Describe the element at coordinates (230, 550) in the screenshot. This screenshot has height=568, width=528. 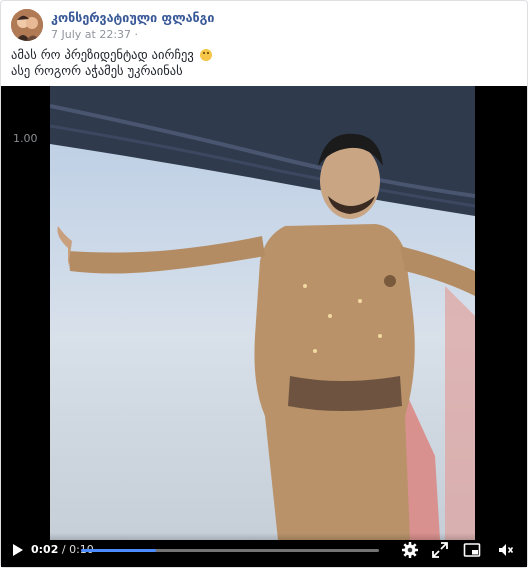
I see `progress-bar` at that location.